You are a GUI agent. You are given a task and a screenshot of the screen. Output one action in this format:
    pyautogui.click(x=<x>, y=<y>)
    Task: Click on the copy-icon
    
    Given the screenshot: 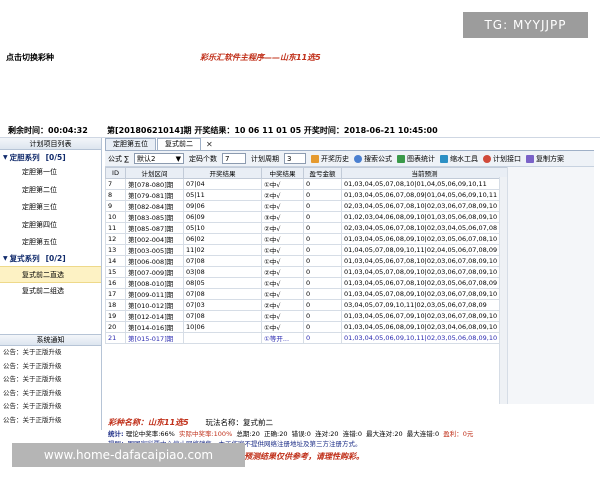 What is the action you would take?
    pyautogui.click(x=529, y=158)
    